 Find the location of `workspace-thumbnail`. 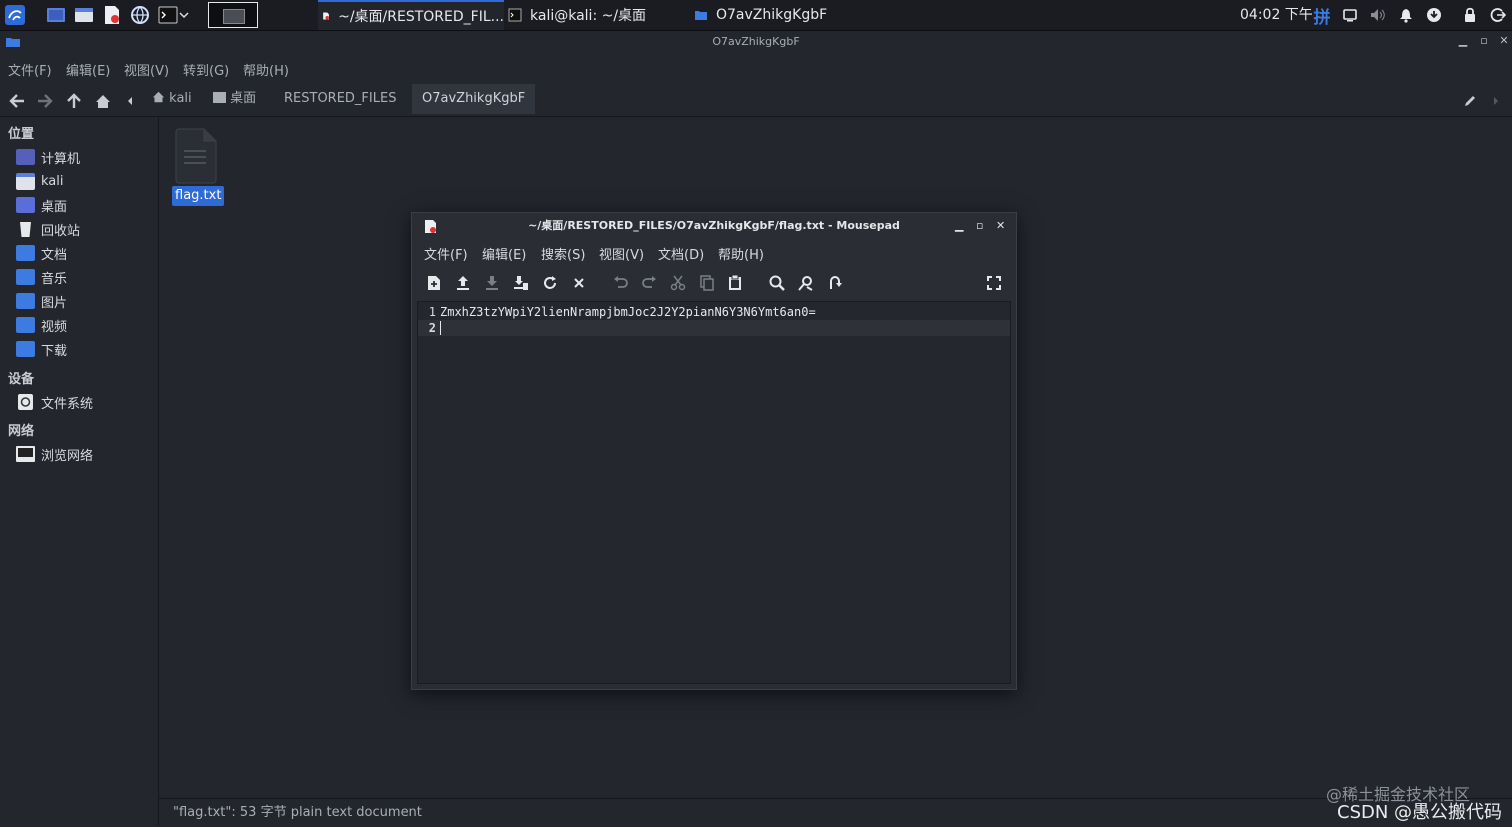

workspace-thumbnail is located at coordinates (234, 16).